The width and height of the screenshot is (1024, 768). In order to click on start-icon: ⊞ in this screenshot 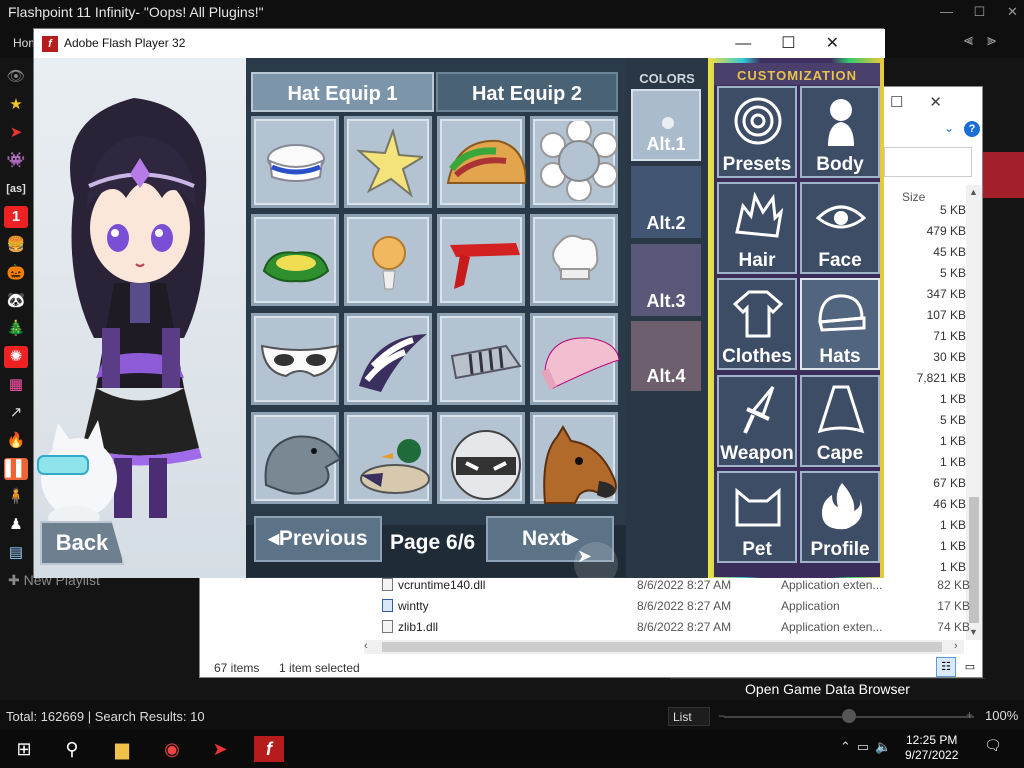, I will do `click(24, 749)`.